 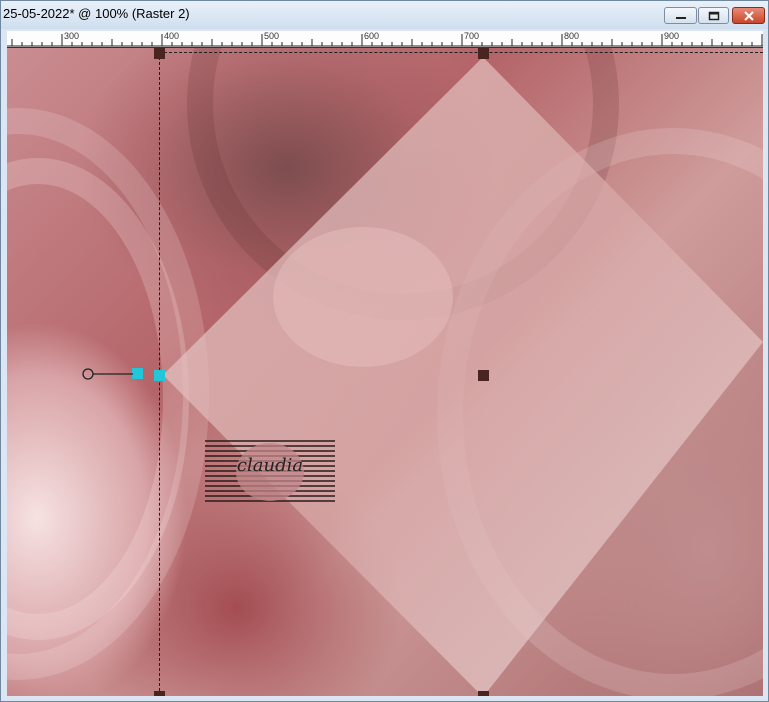 I want to click on watermark-logo: claudia, so click(x=270, y=471).